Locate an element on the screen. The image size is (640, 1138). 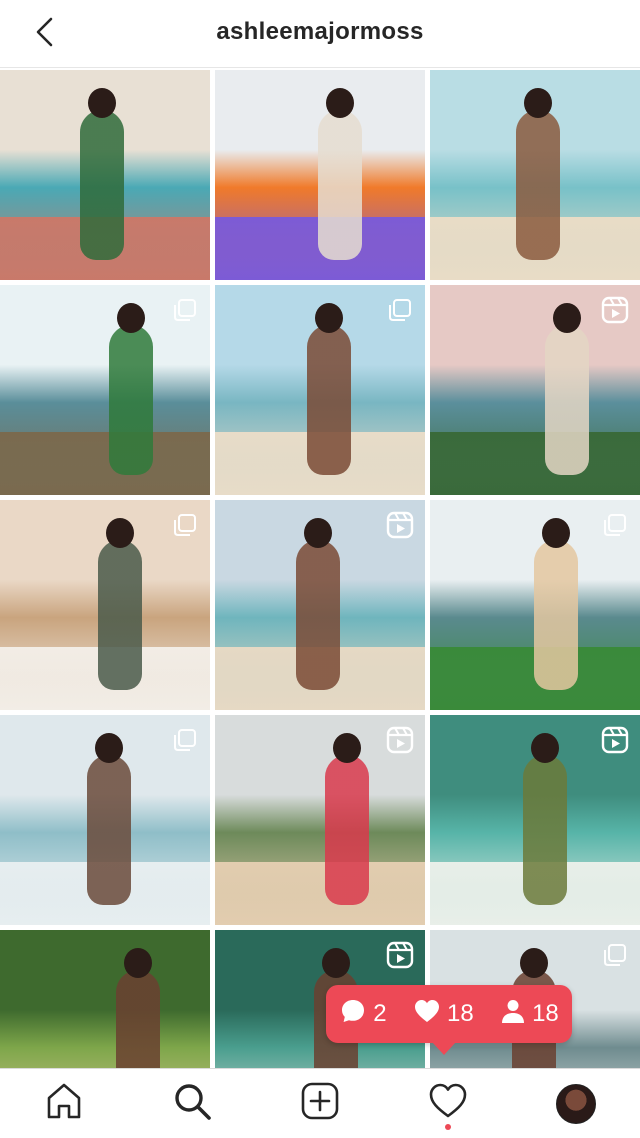
activity-notification-bubble: 2 18 18 is located at coordinates (449, 1020).